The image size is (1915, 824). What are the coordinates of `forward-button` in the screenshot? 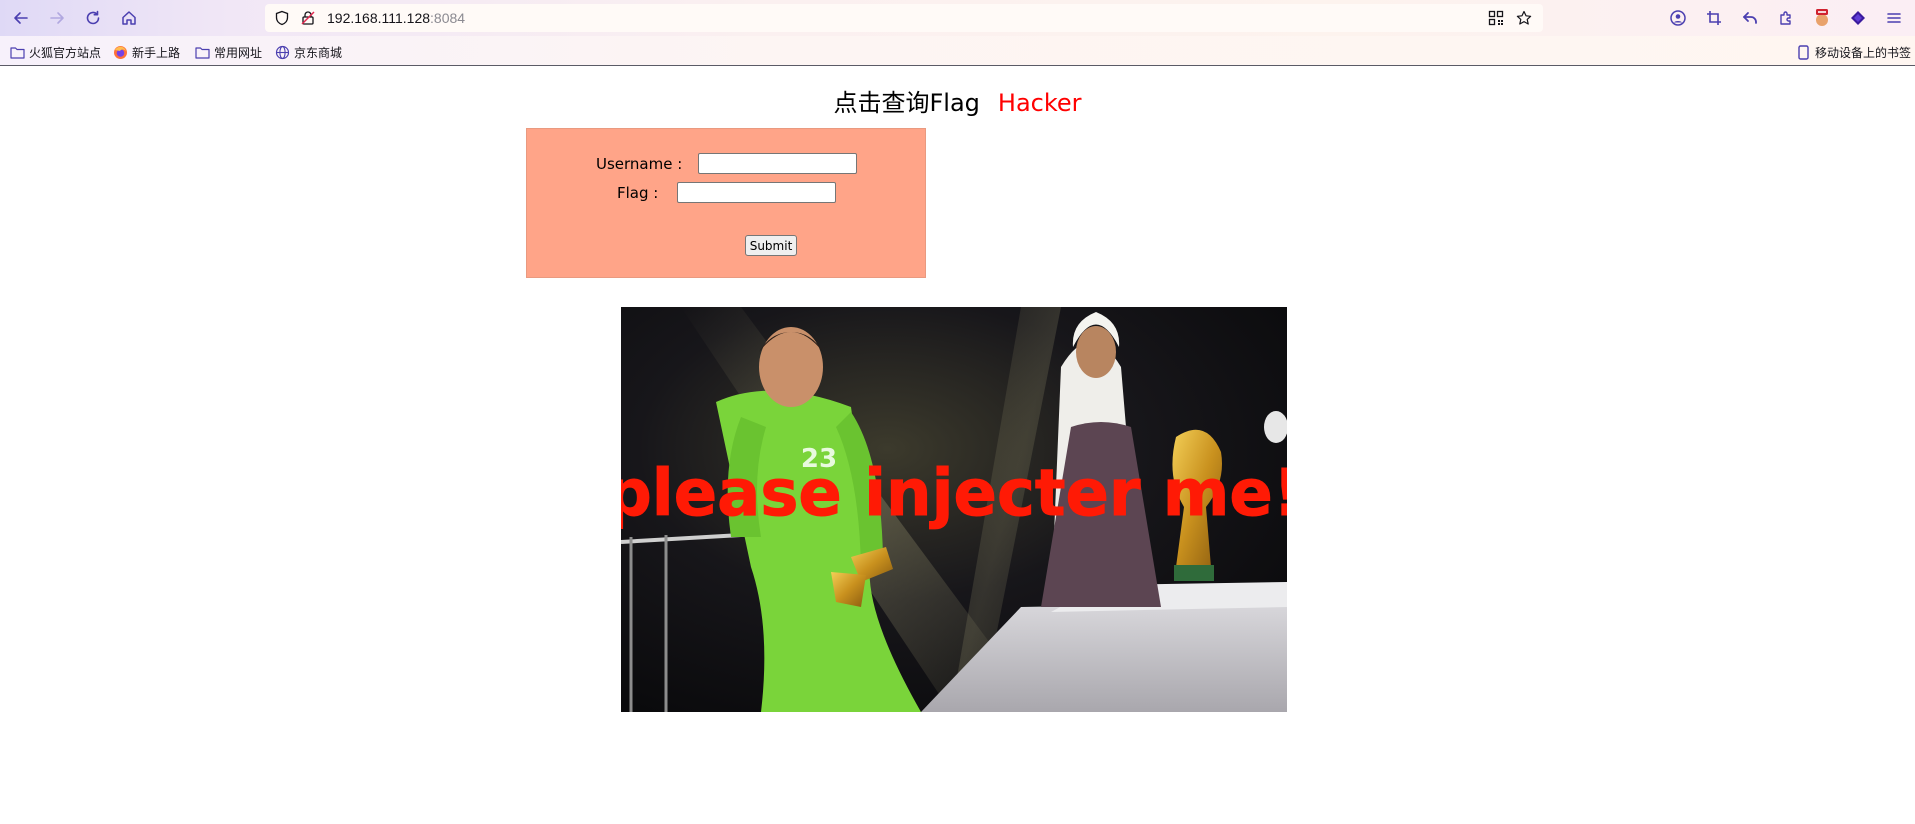 It's located at (57, 18).